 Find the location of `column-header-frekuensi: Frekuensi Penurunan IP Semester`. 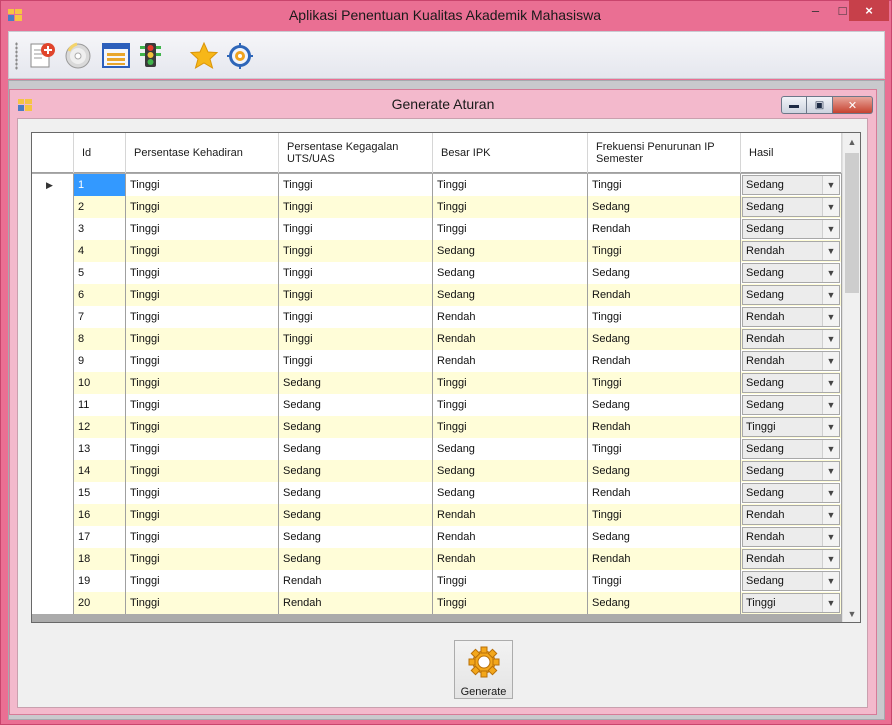

column-header-frekuensi: Frekuensi Penurunan IP Semester is located at coordinates (664, 153).